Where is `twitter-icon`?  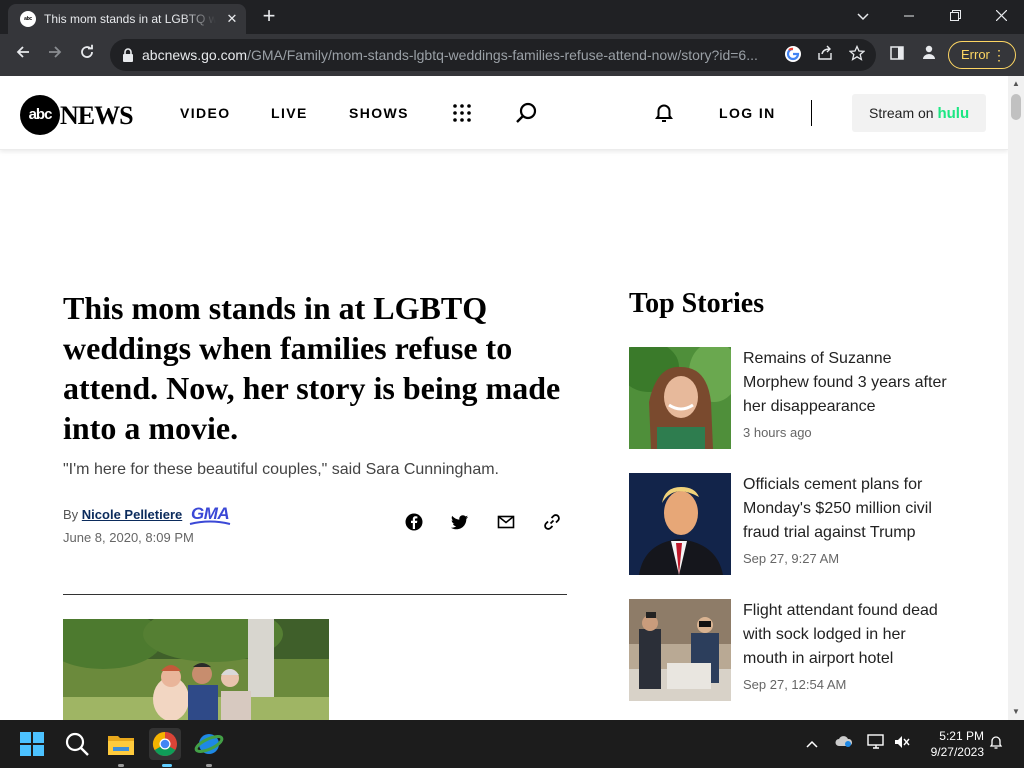 twitter-icon is located at coordinates (460, 522).